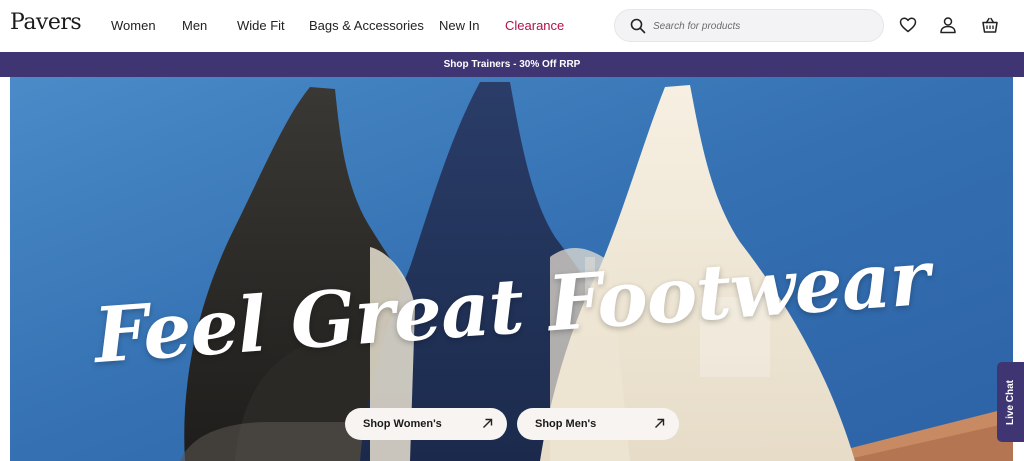  I want to click on promo-text: Shop Trainers - 30% Off RRP, so click(512, 64).